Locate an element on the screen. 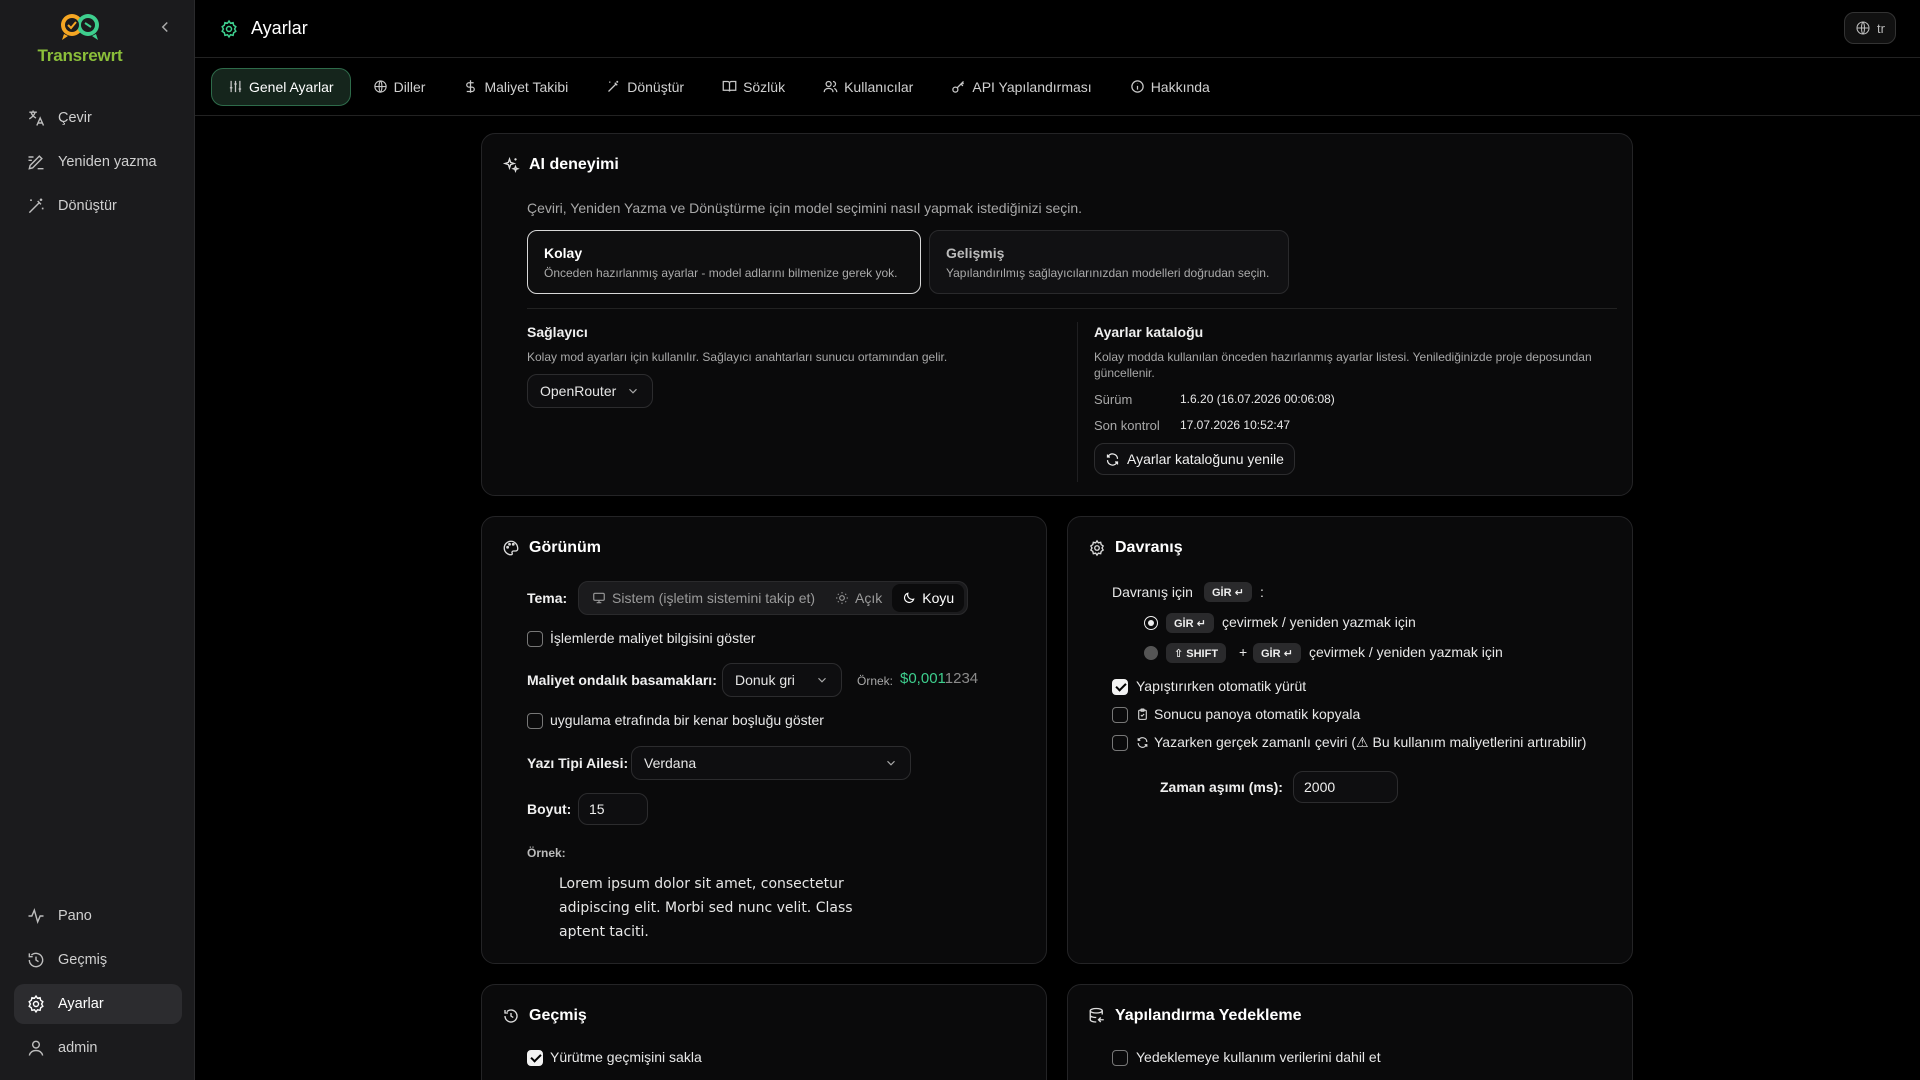 The width and height of the screenshot is (1920, 1080). theme-option-light: Açık is located at coordinates (858, 598).